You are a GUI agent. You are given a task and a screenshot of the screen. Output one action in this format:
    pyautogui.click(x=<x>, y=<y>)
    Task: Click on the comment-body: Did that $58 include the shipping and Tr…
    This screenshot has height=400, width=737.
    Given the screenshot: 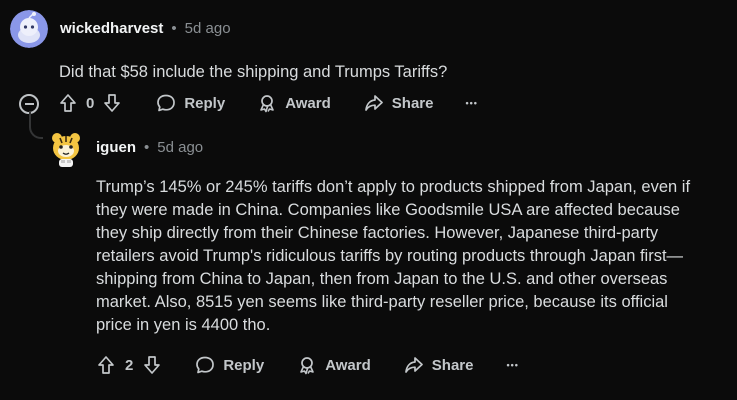 What is the action you would take?
    pyautogui.click(x=253, y=72)
    